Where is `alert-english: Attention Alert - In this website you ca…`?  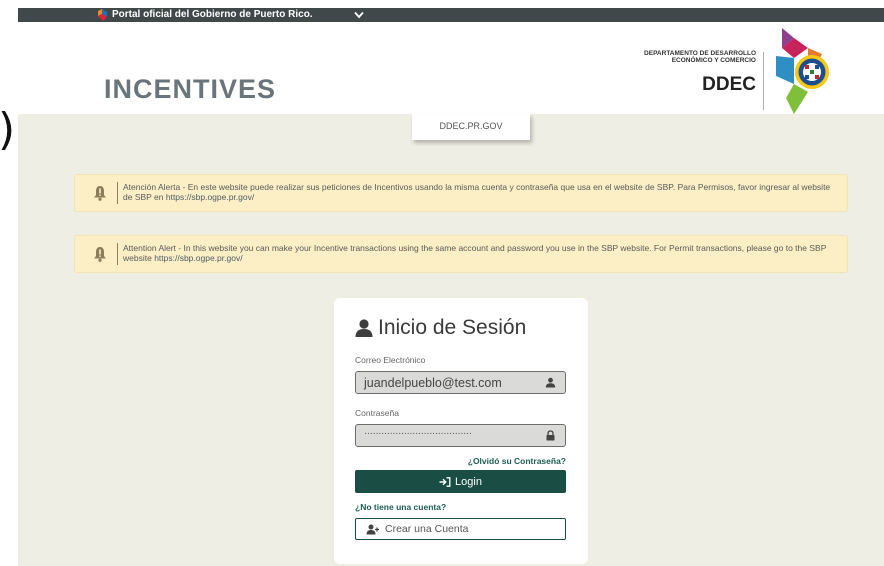
alert-english: Attention Alert - In this website you ca… is located at coordinates (461, 254).